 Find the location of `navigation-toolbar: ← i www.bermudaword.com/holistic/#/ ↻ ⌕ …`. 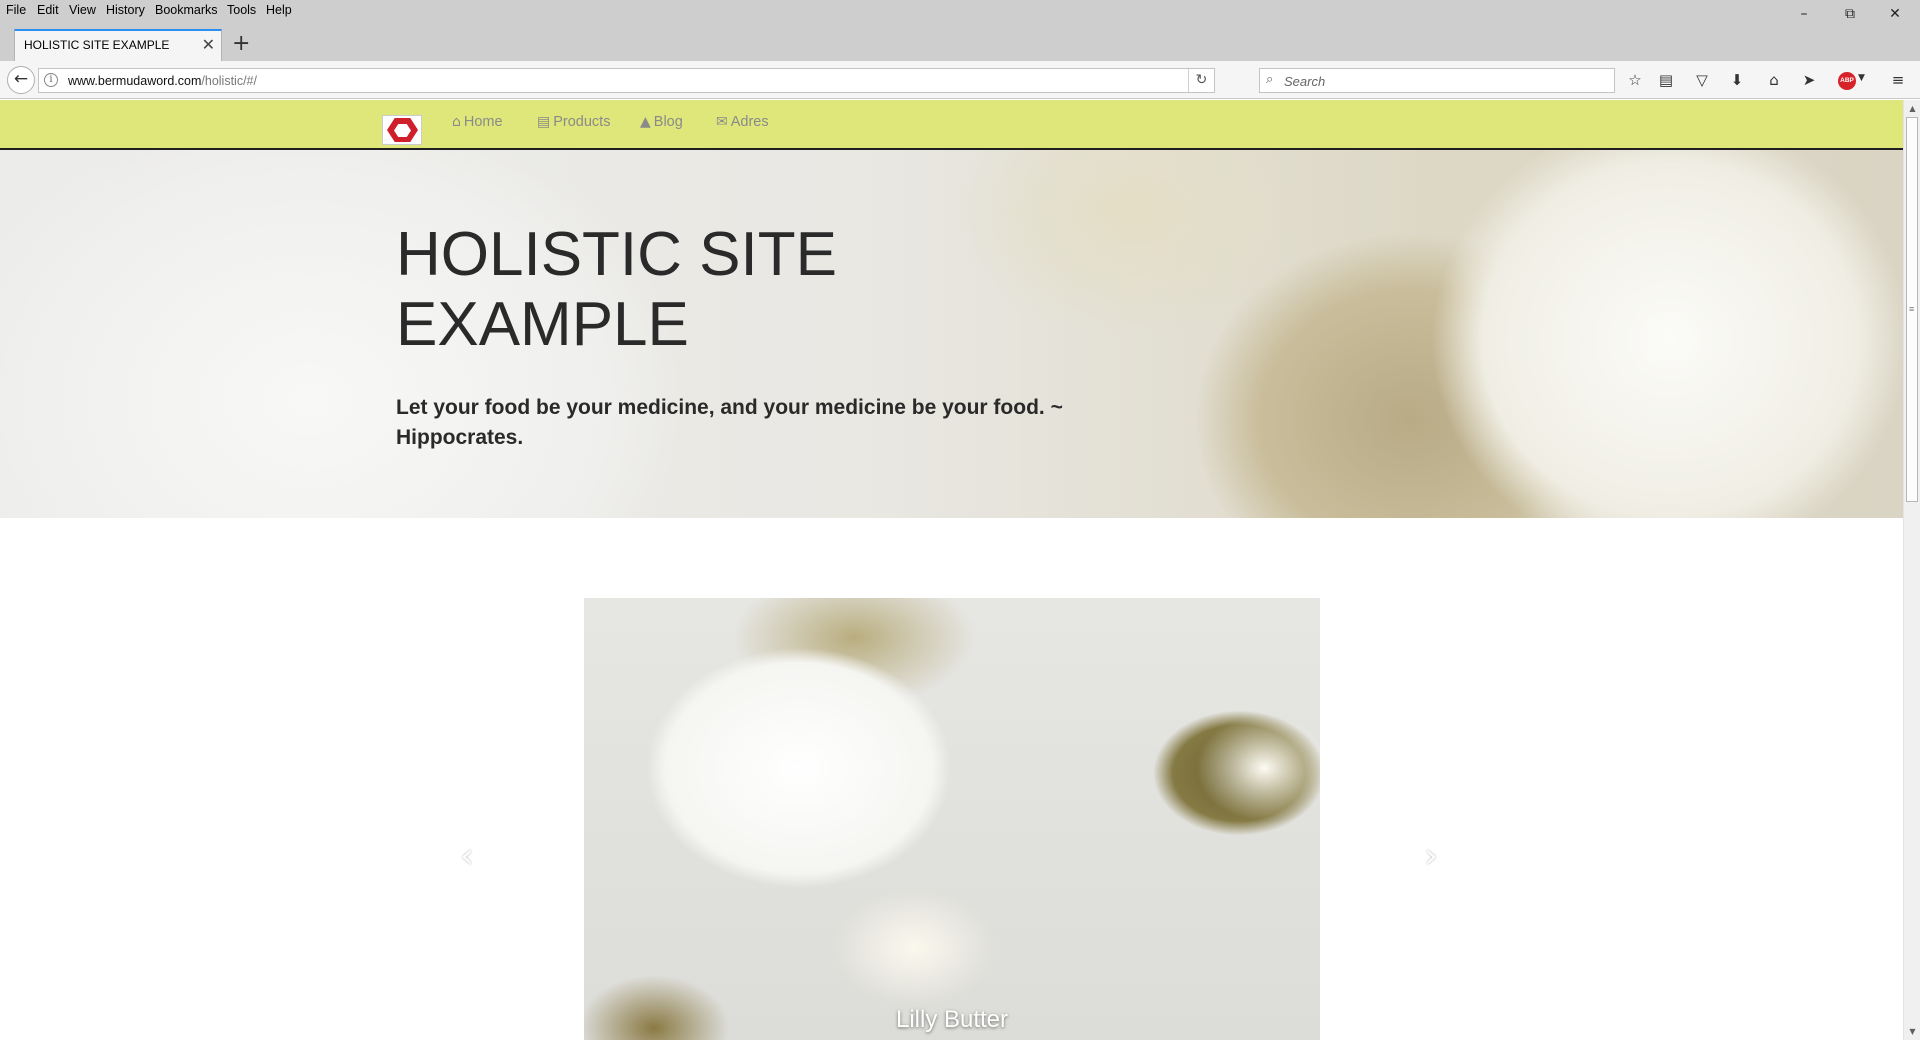

navigation-toolbar: ← i www.bermudaword.com/holistic/#/ ↻ ⌕ … is located at coordinates (960, 80).